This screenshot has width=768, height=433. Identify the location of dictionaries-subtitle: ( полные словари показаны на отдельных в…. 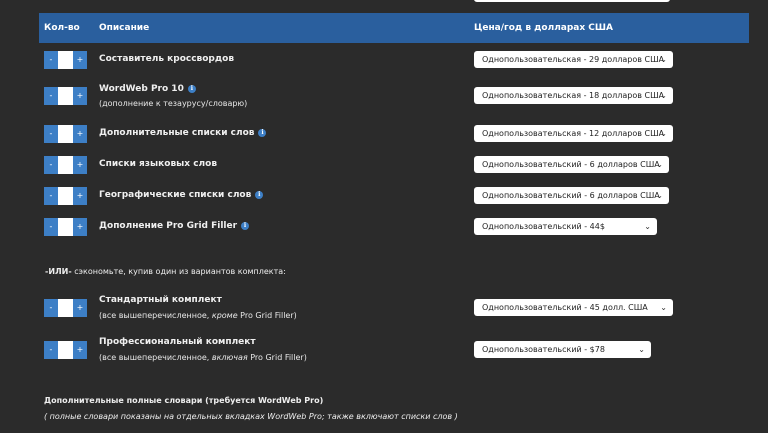
(251, 416).